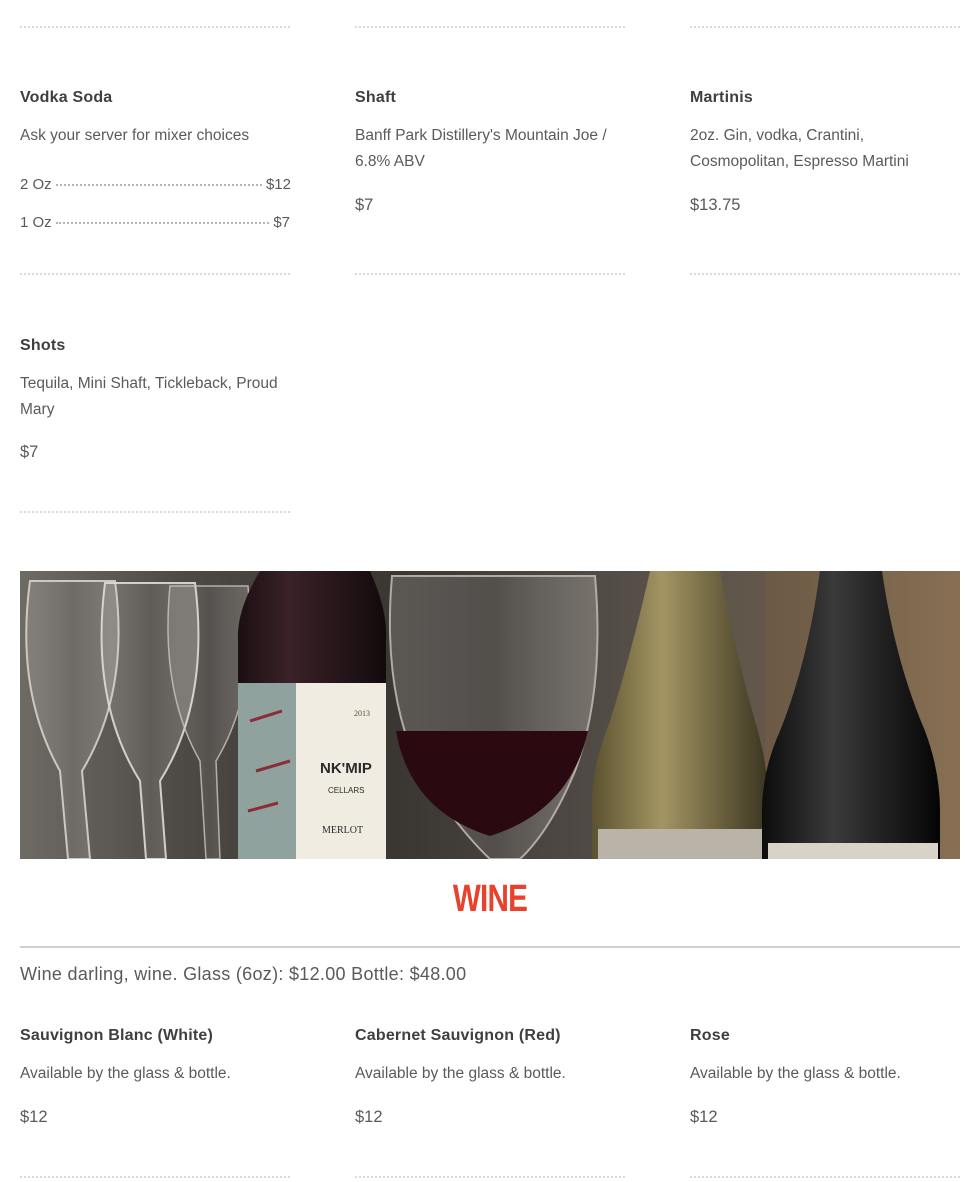 The image size is (965, 1182). I want to click on label-year: 2013, so click(362, 713).